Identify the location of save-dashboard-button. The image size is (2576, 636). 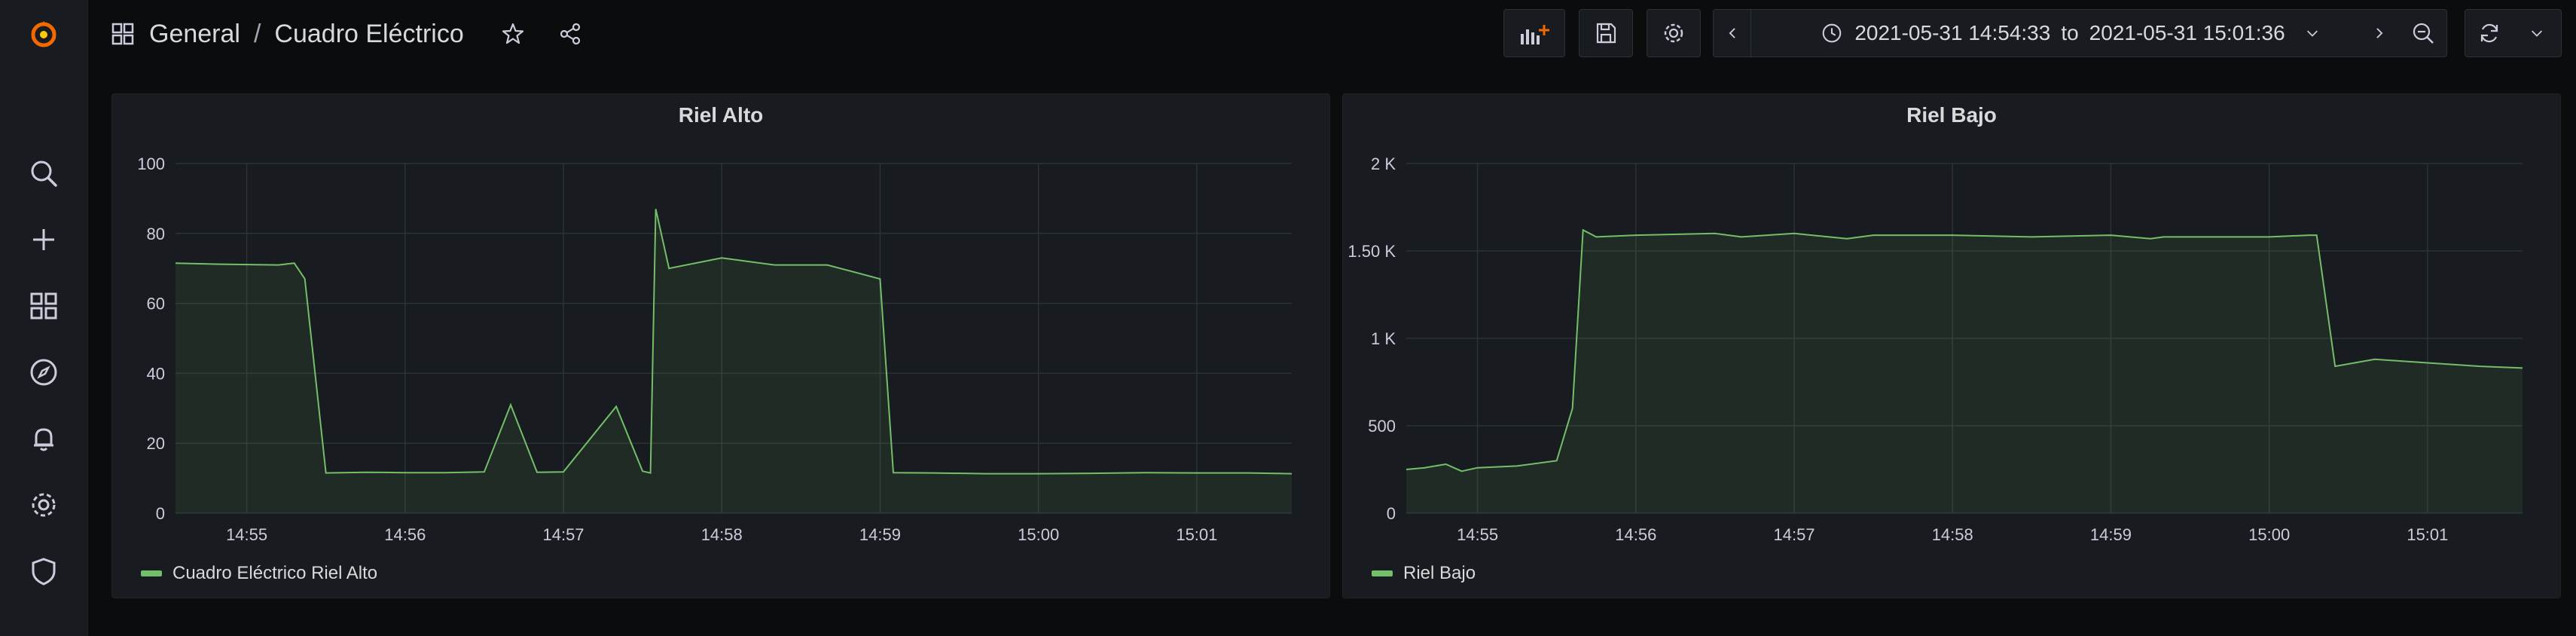
(1606, 33).